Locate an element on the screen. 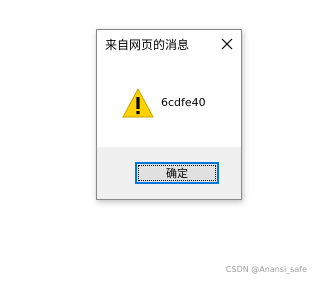  dialog-footer: 确定 is located at coordinates (169, 173).